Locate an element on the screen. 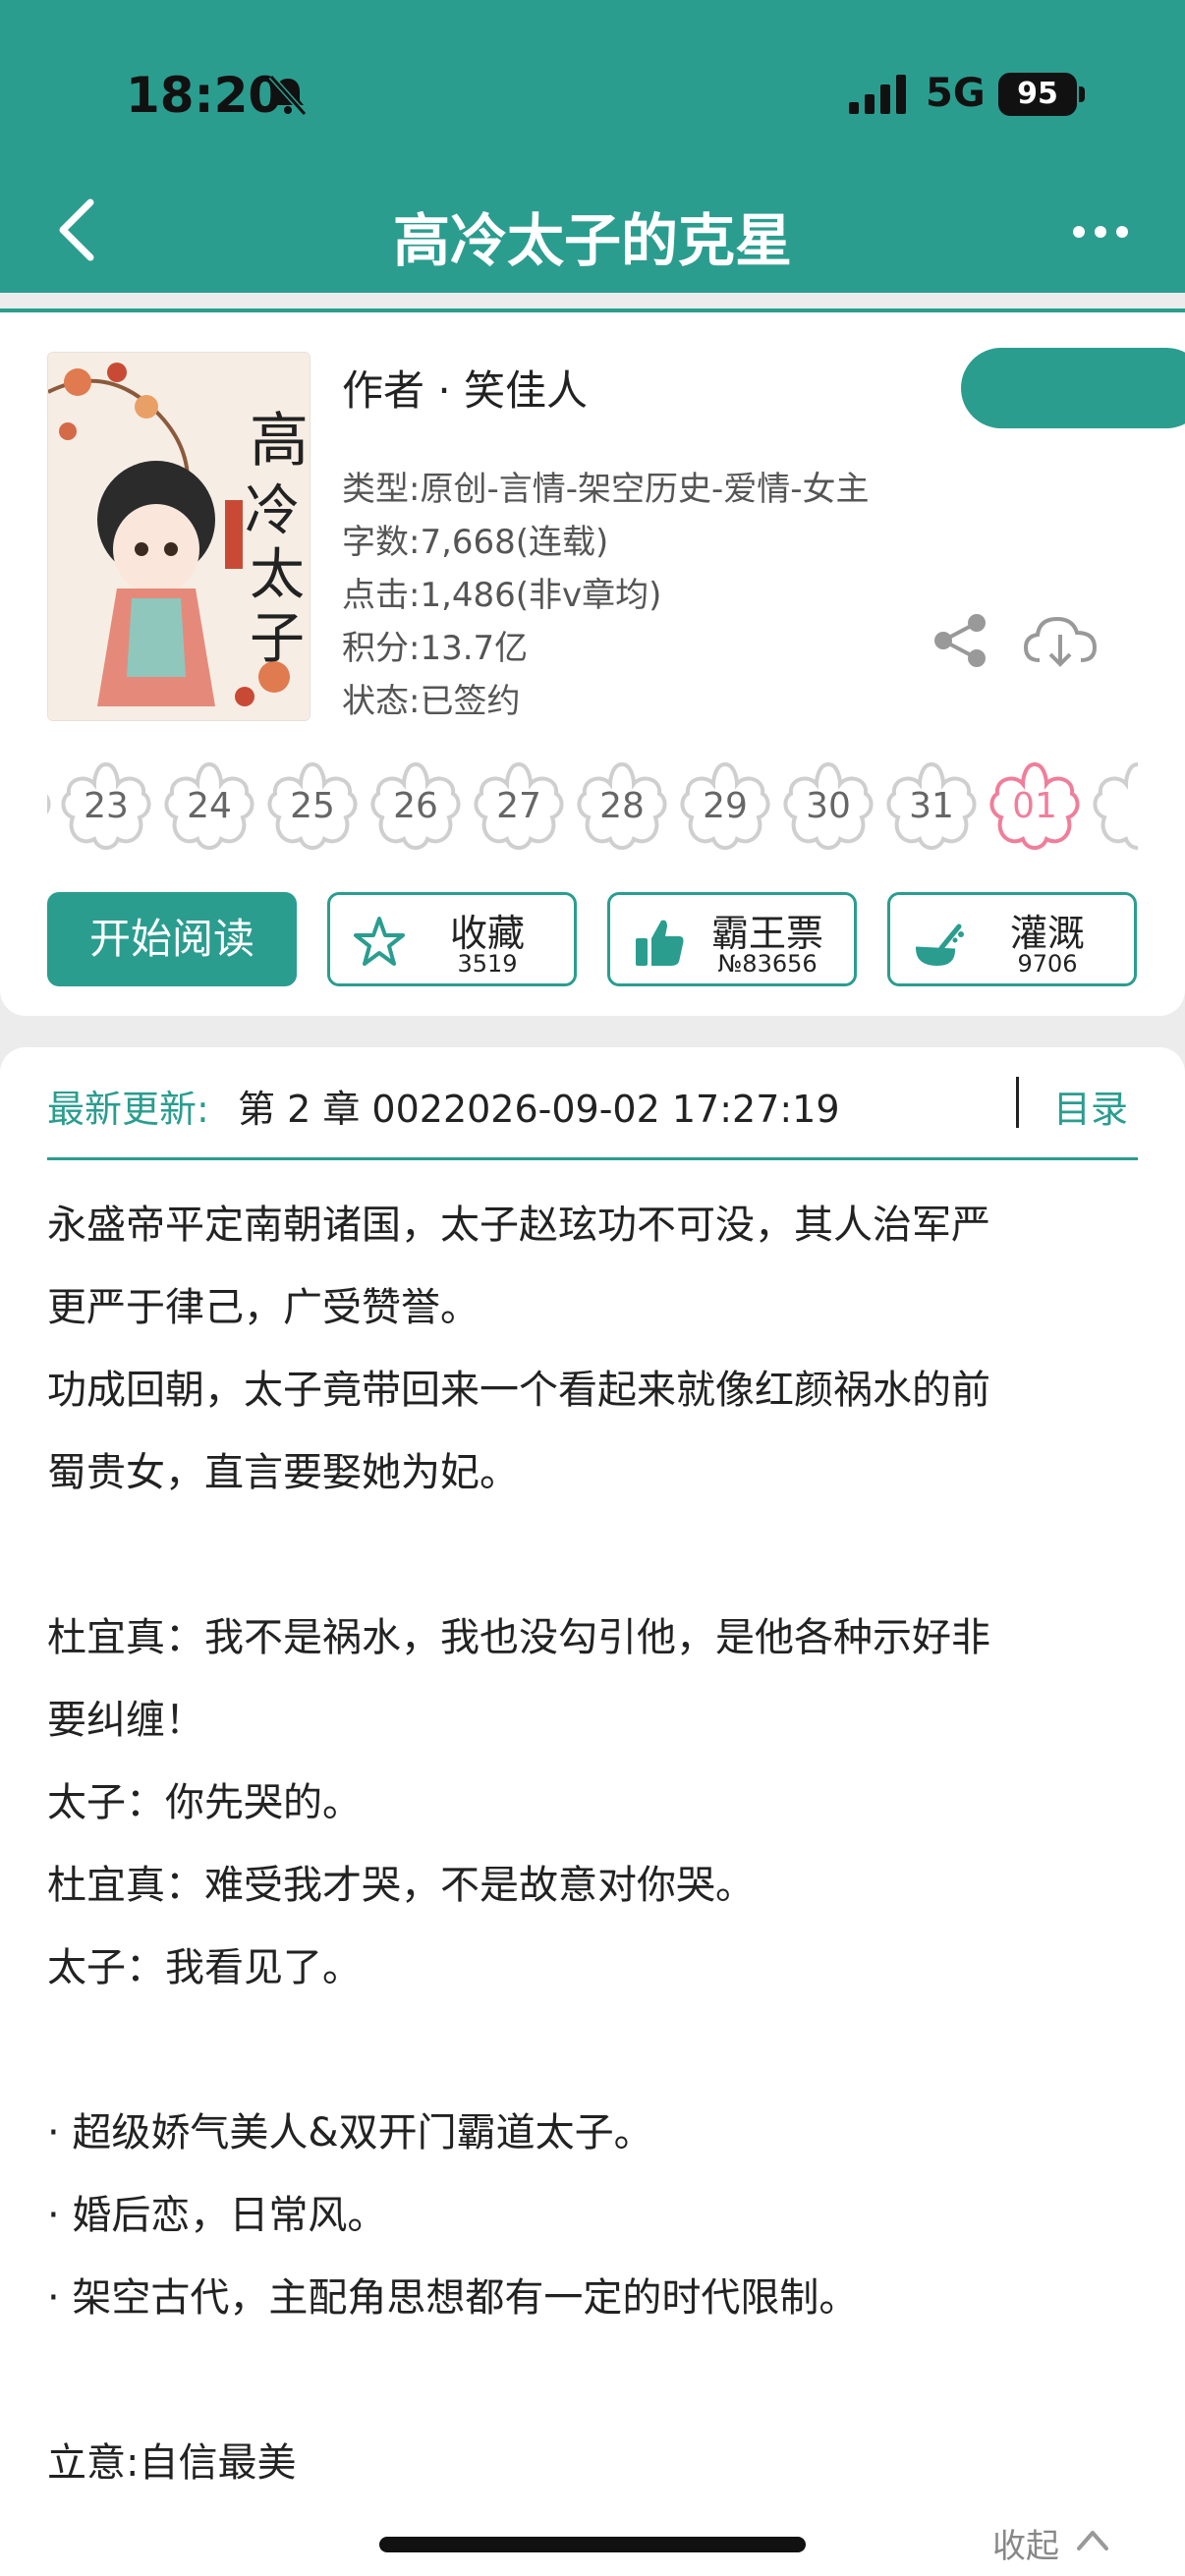 The width and height of the screenshot is (1185, 2576). calendar-day-label: 24 is located at coordinates (210, 806).